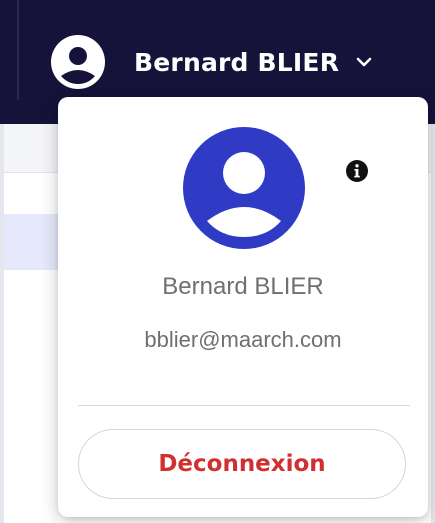  What do you see at coordinates (237, 62) in the screenshot?
I see `user-name-label: Bernard BLIER` at bounding box center [237, 62].